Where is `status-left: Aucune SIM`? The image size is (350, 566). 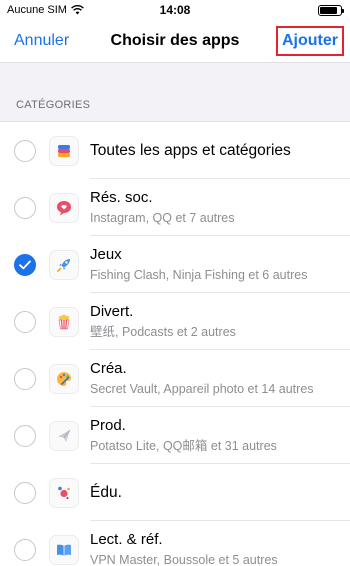 status-left: Aucune SIM is located at coordinates (45, 10).